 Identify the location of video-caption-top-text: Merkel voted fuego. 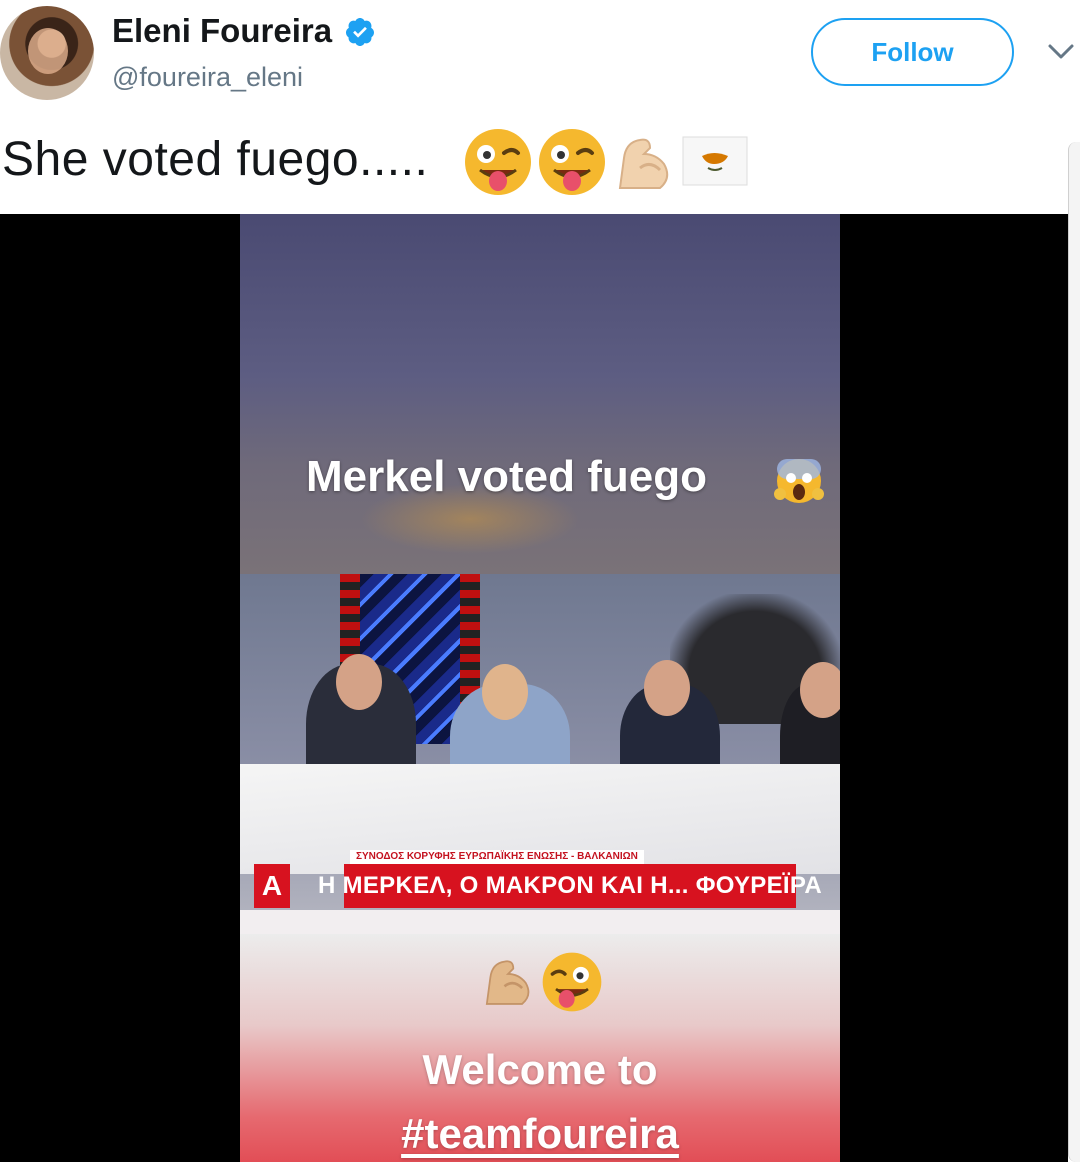
(506, 476).